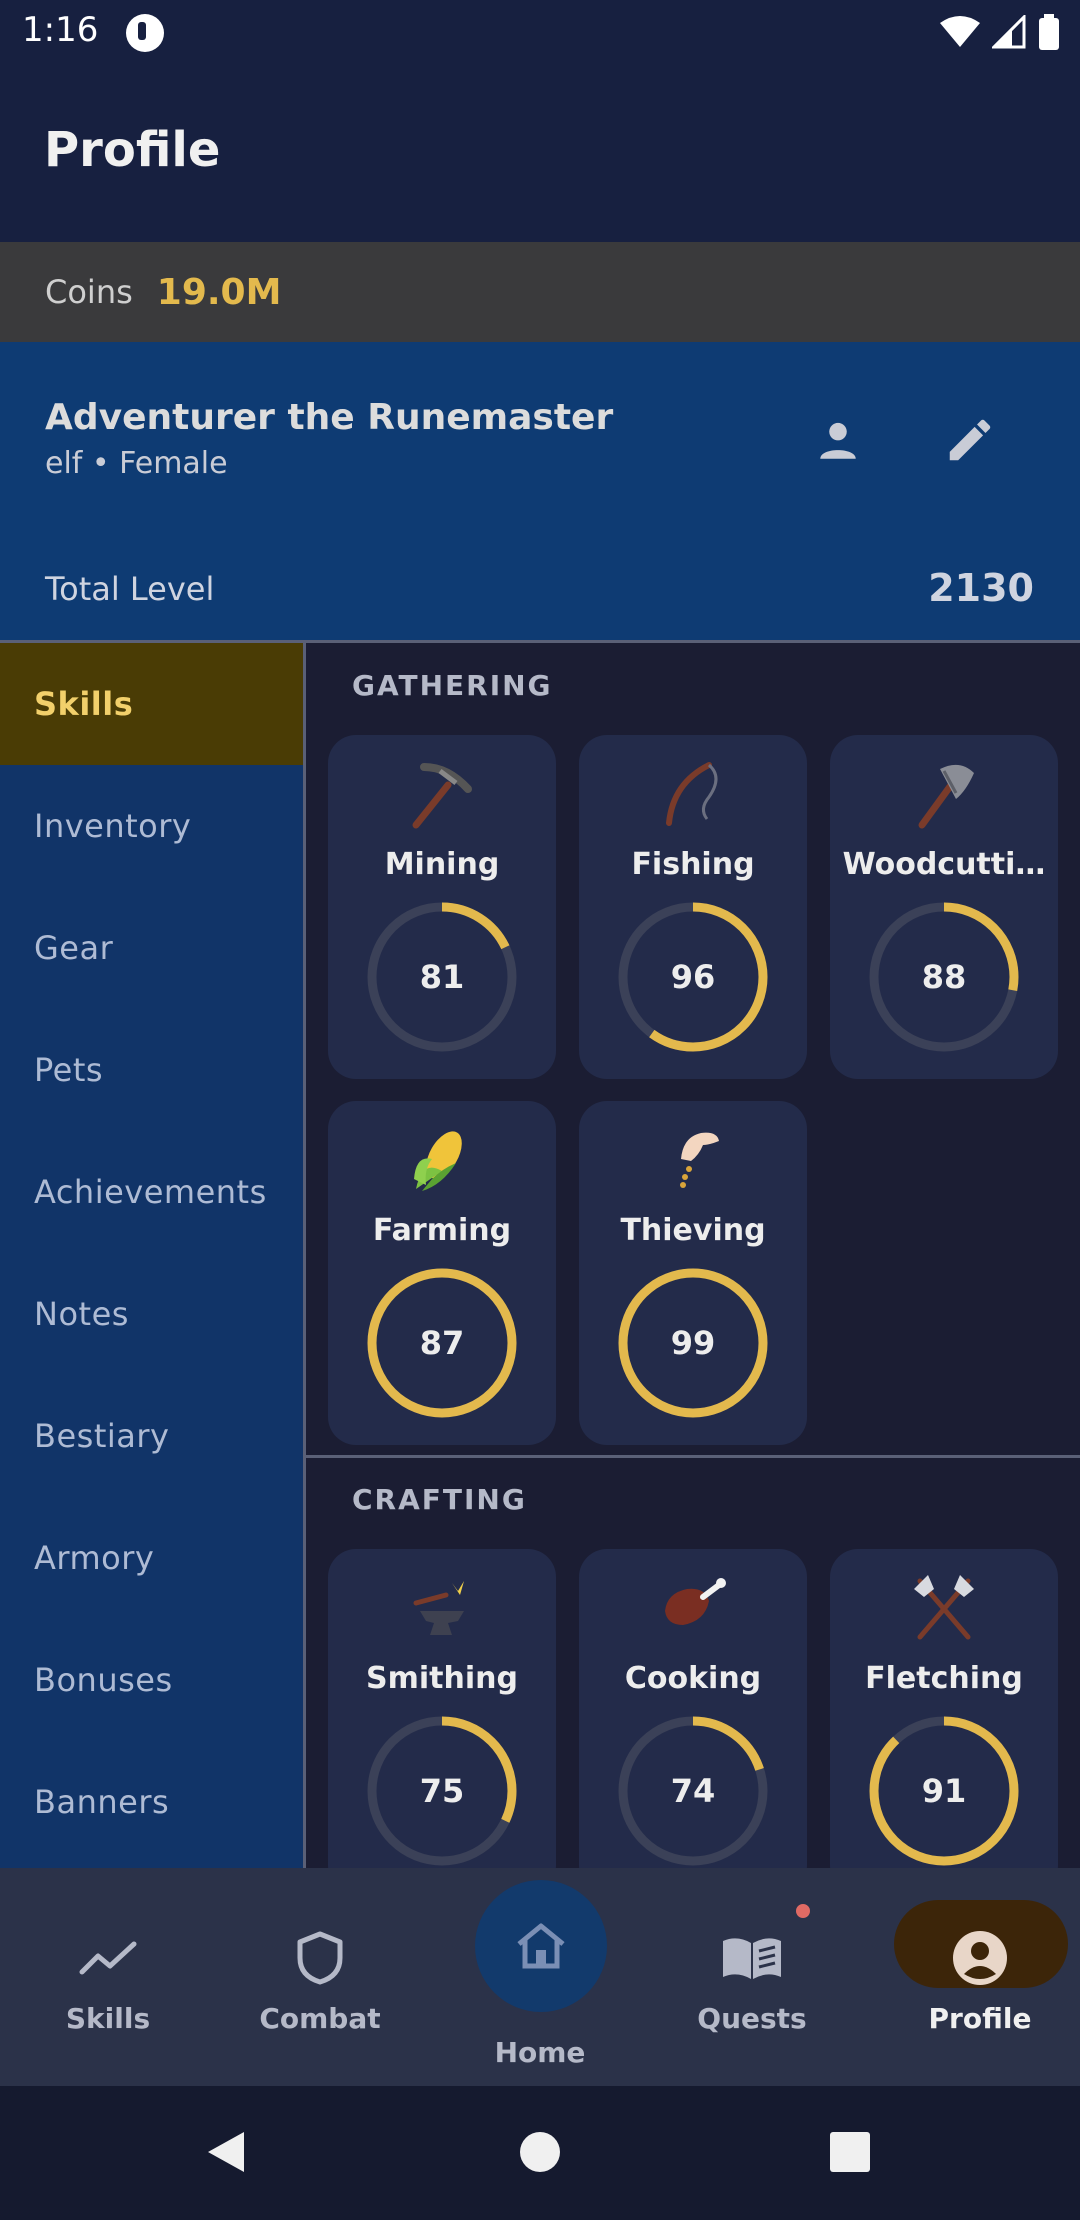  Describe the element at coordinates (151, 1802) in the screenshot. I see `side-nav-item-banners: Banners` at that location.